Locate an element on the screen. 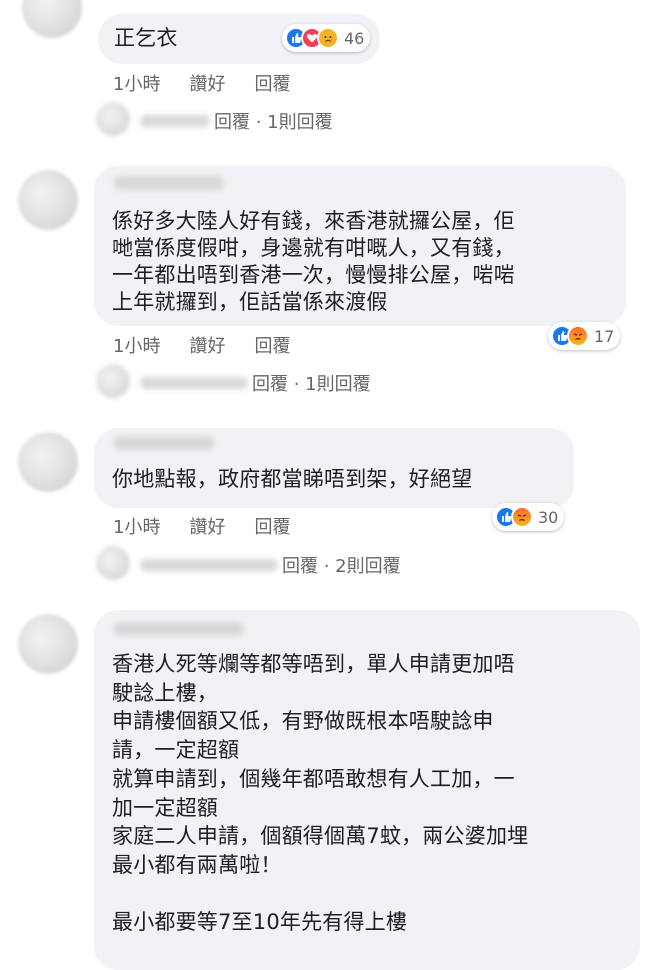 This screenshot has height=970, width=660. sad-reaction-icon is located at coordinates (328, 38).